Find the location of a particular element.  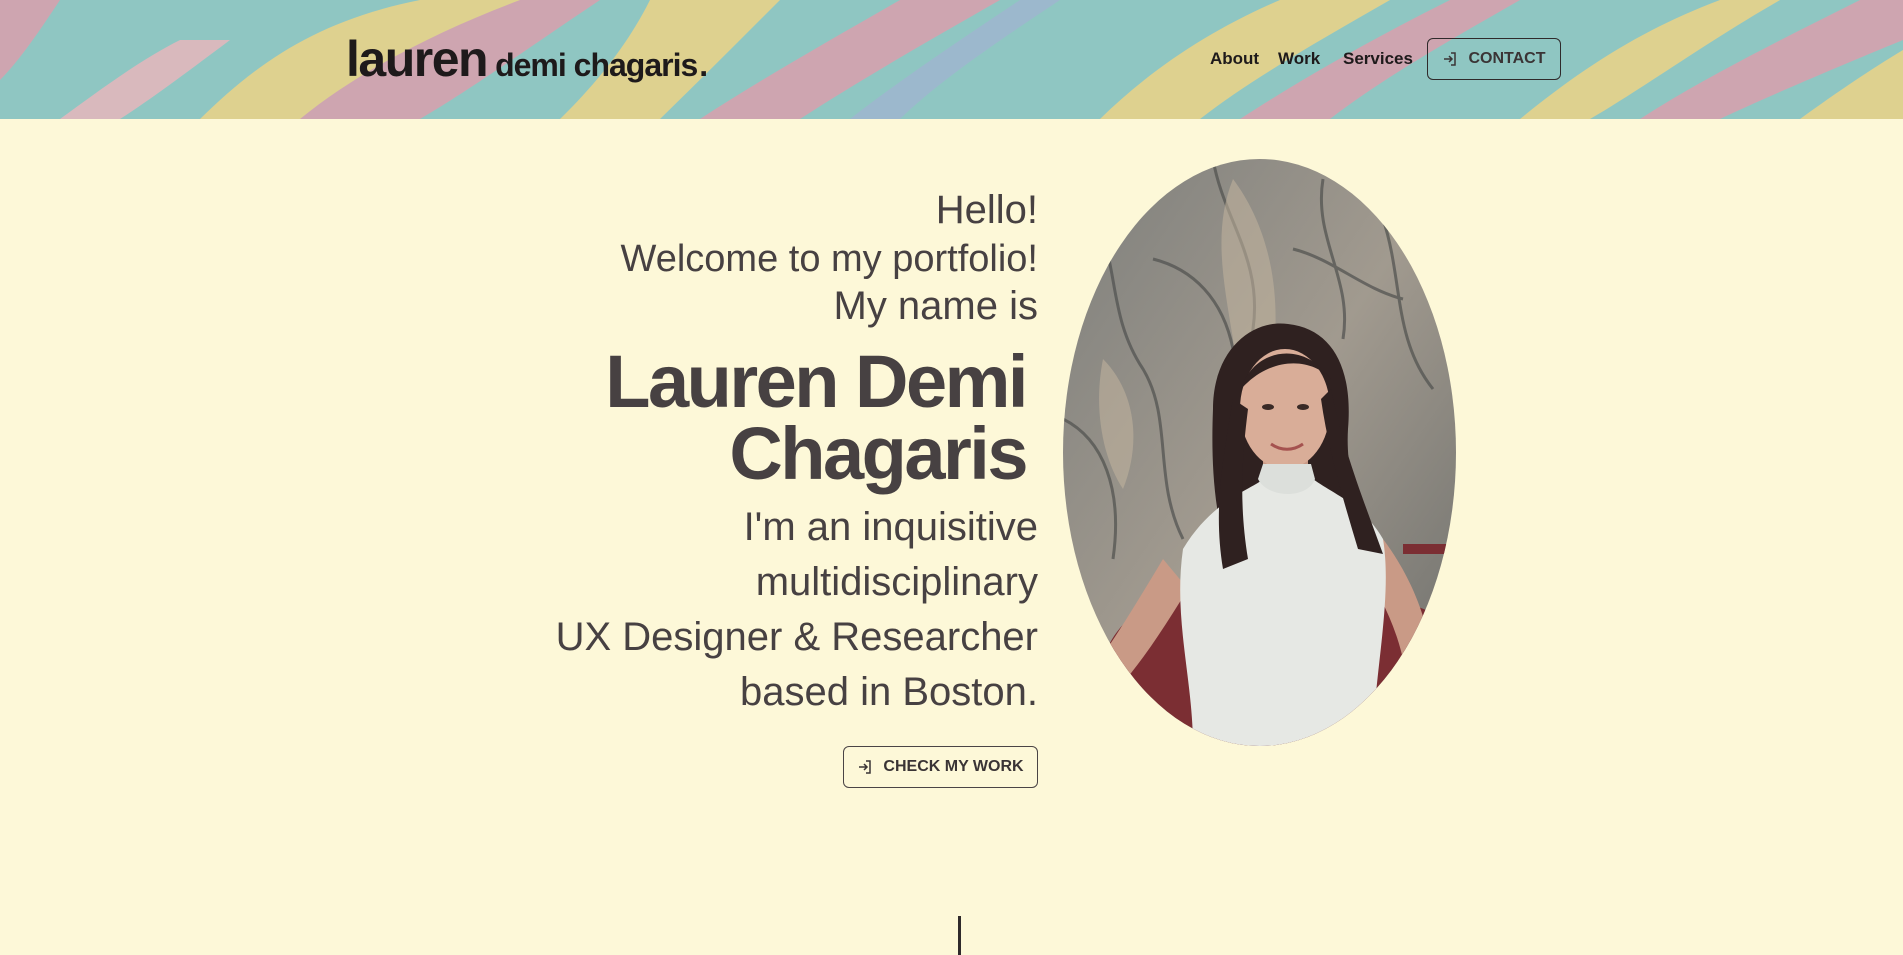

hero-description-line: I'm an inquisitive is located at coordinates (890, 527).